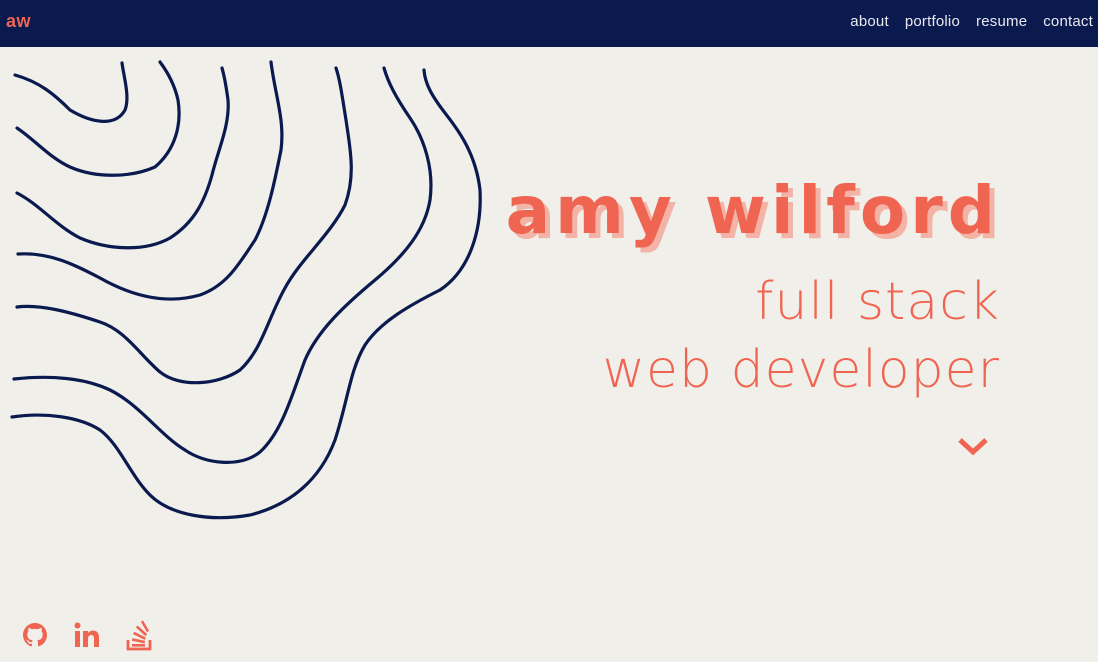 This screenshot has width=1098, height=662. Describe the element at coordinates (139, 636) in the screenshot. I see `stackoverflow-icon` at that location.